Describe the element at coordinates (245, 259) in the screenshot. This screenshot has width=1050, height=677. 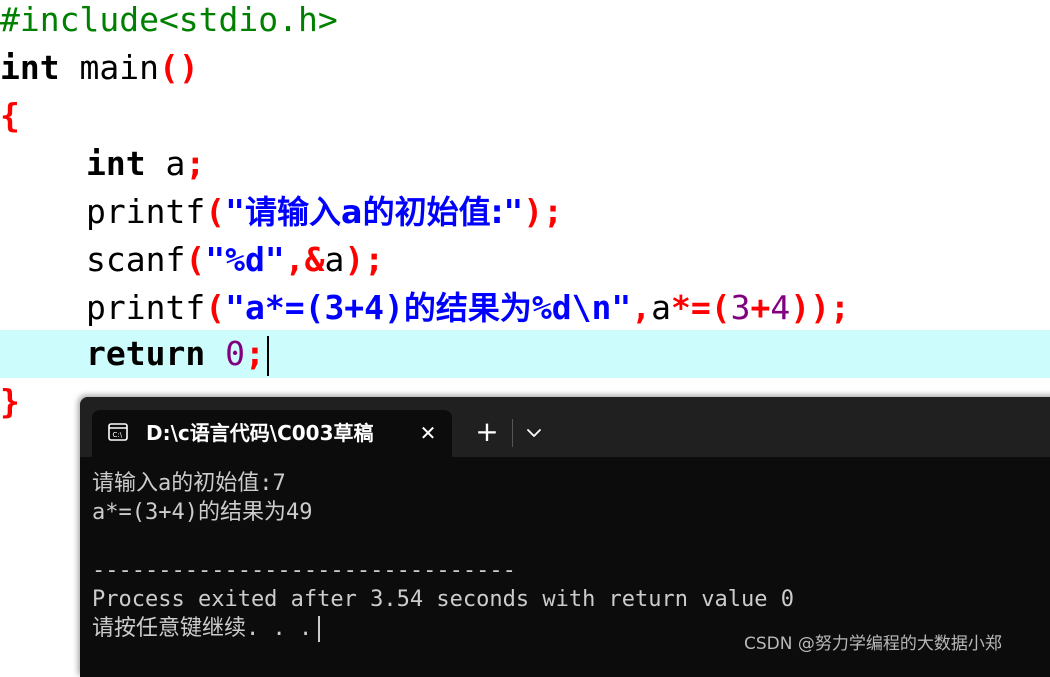
I see `string-literal: "%d"` at that location.